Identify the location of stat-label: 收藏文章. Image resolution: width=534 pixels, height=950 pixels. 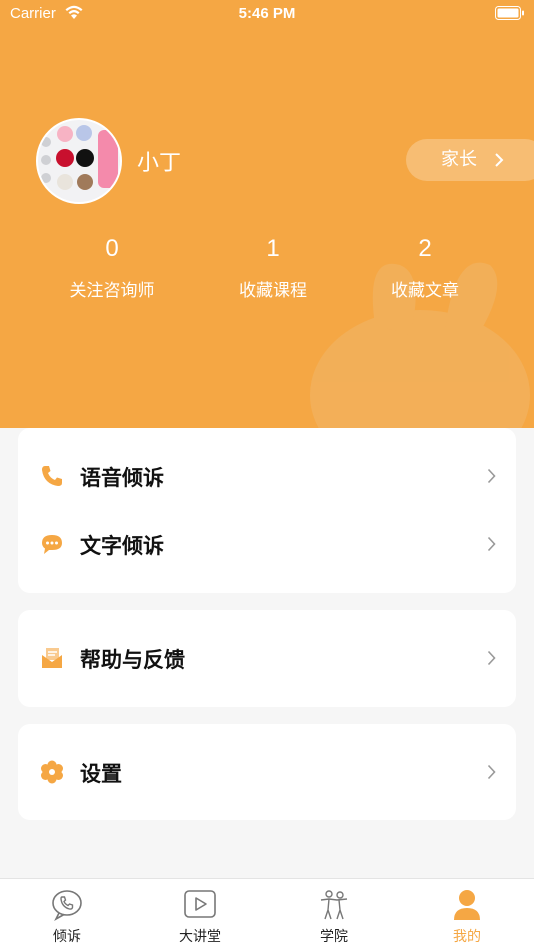
(425, 291).